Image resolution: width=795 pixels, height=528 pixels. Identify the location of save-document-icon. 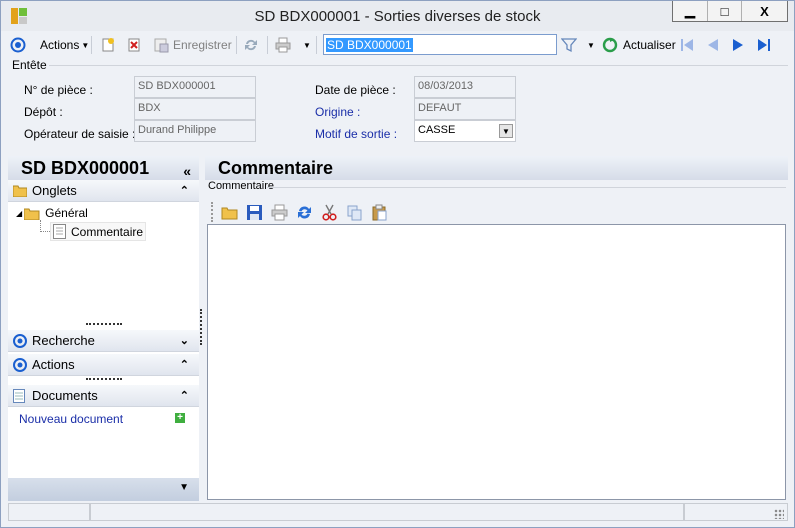
(161, 45).